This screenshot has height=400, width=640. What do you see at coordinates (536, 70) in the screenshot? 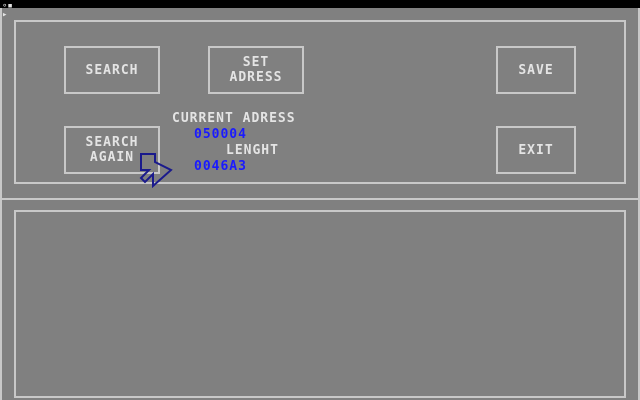
I see `save-button: SAVE` at bounding box center [536, 70].